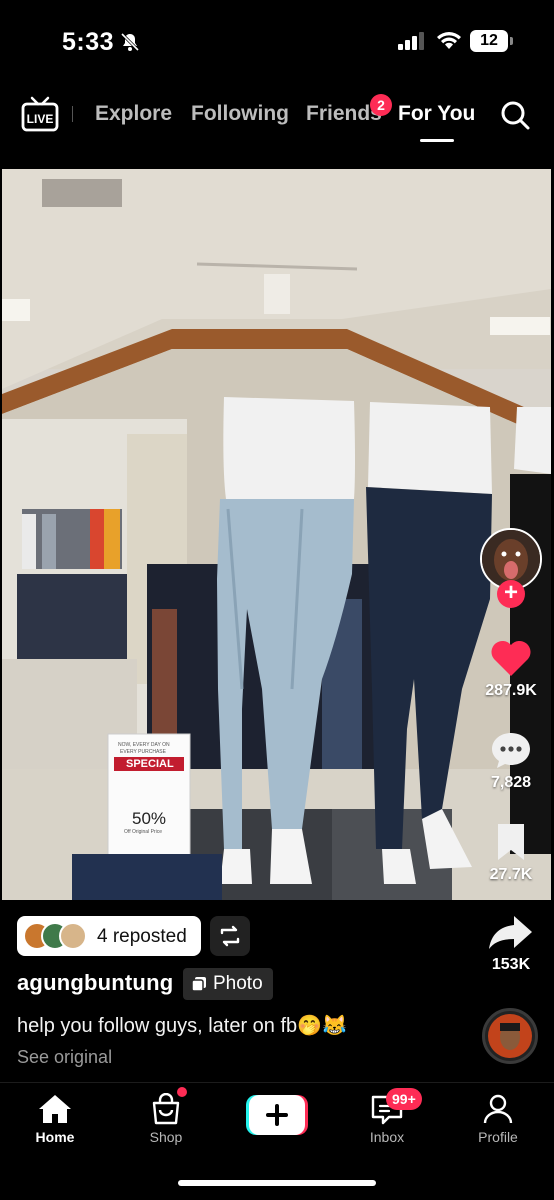  I want to click on post-caption: help you follow guys, later on fb🤭😹, so click(182, 1026).